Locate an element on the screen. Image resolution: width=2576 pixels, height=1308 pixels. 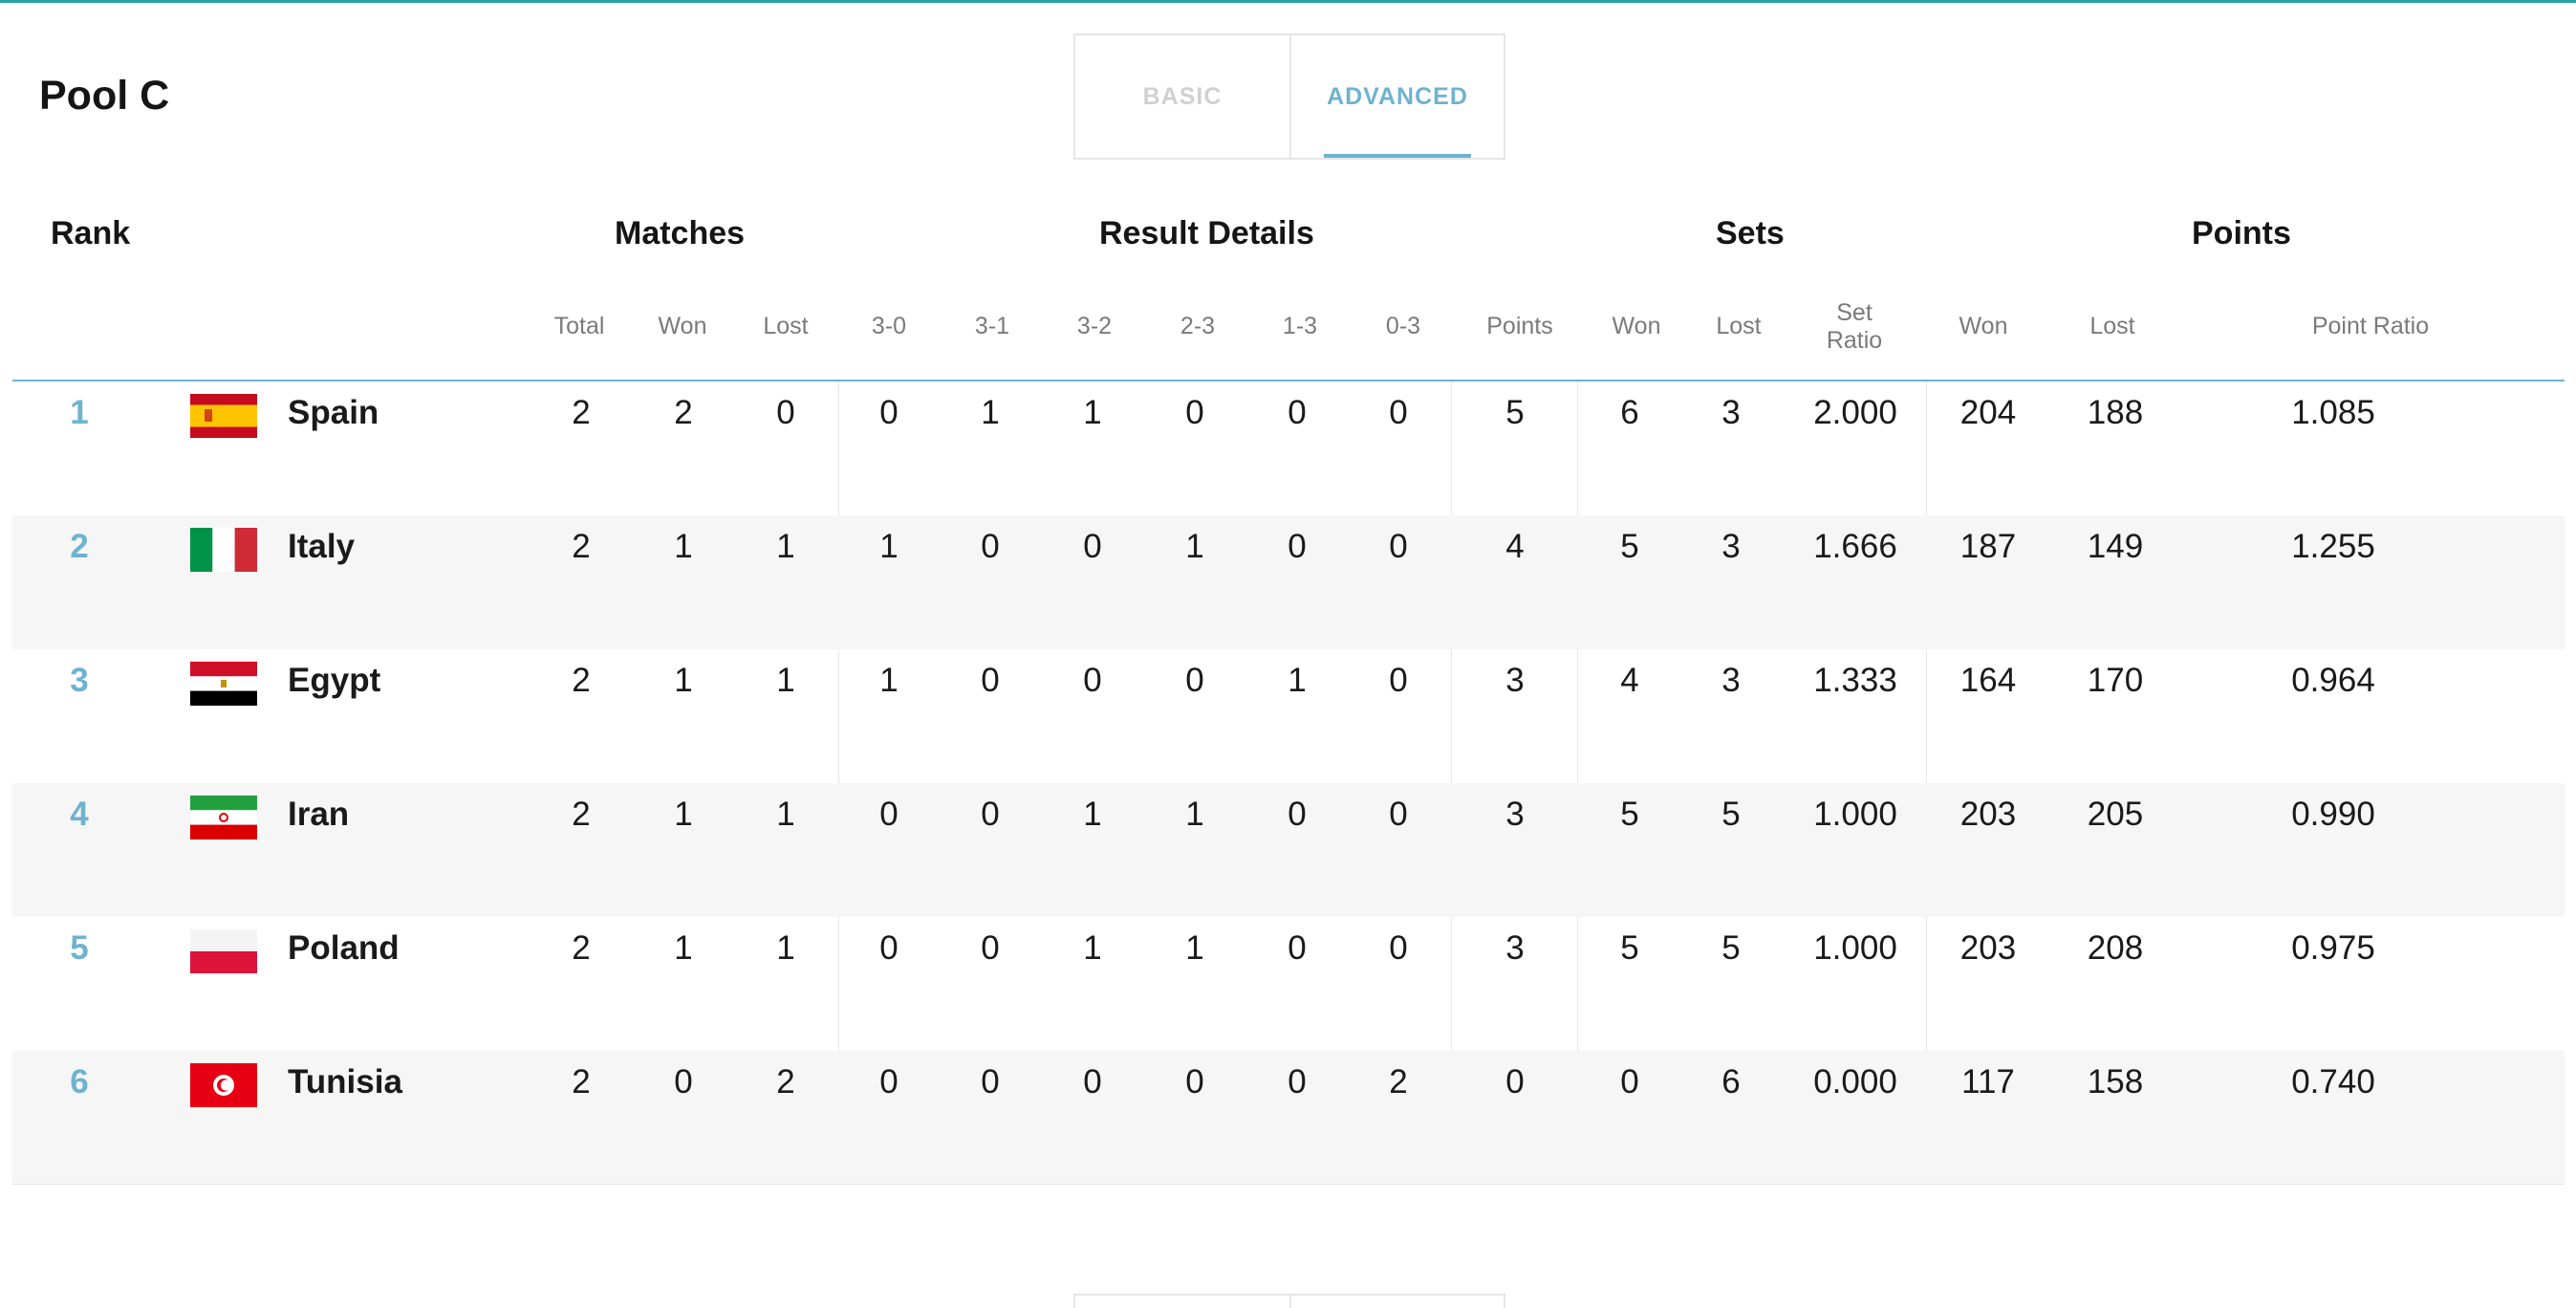
result-3-0-cell: 0 is located at coordinates (888, 814).